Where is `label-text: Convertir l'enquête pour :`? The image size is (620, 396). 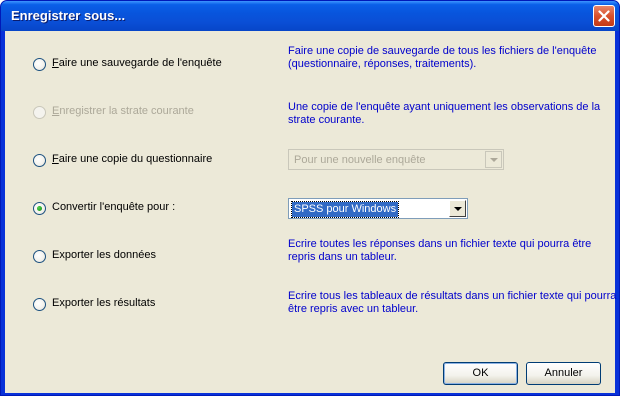
label-text: Convertir l'enquête pour : is located at coordinates (114, 207).